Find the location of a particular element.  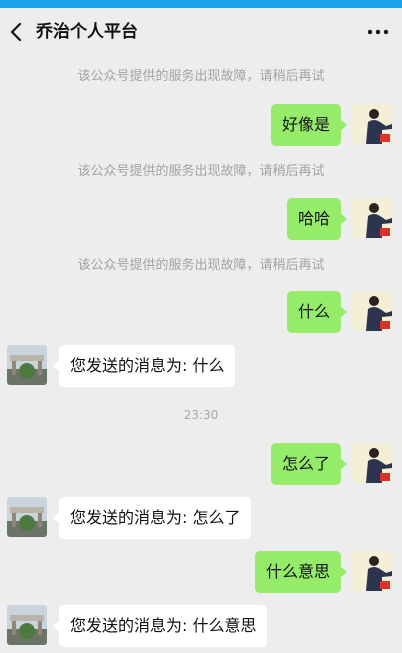

navigation-bar: 乔治个人平台 is located at coordinates (201, 32).